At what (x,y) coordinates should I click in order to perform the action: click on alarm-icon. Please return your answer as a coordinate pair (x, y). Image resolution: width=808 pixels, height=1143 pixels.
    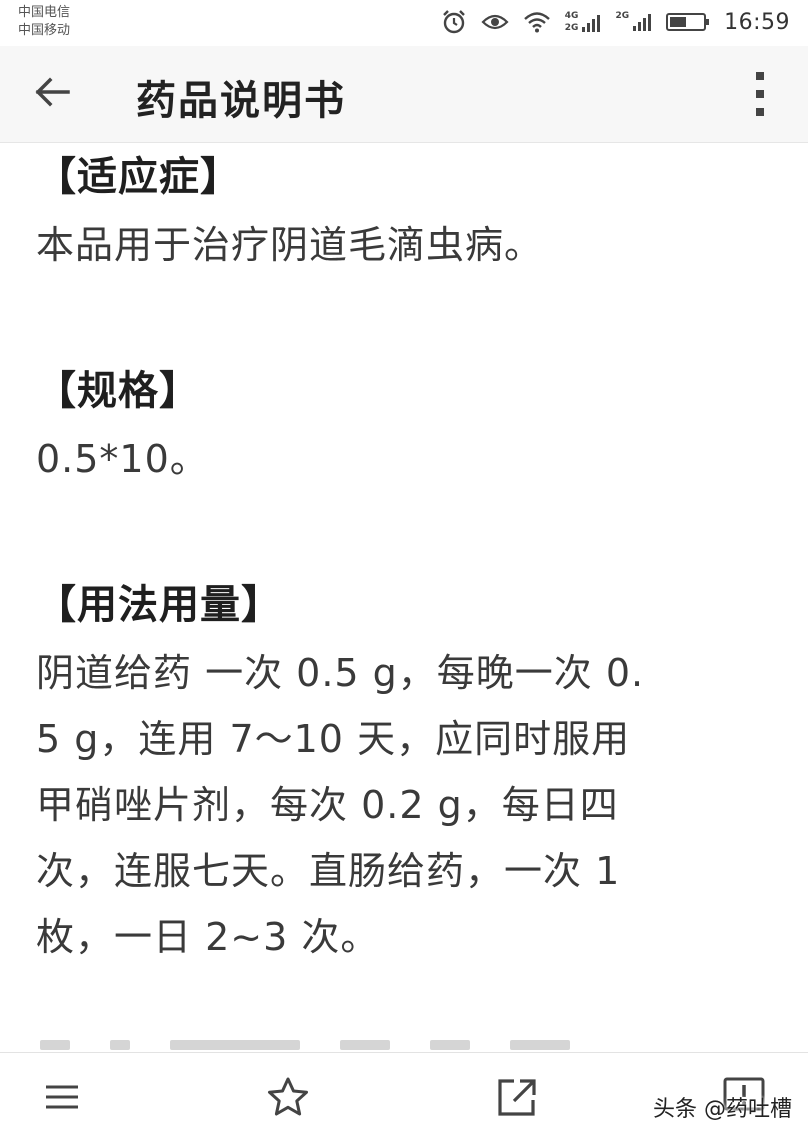
    Looking at the image, I should click on (454, 22).